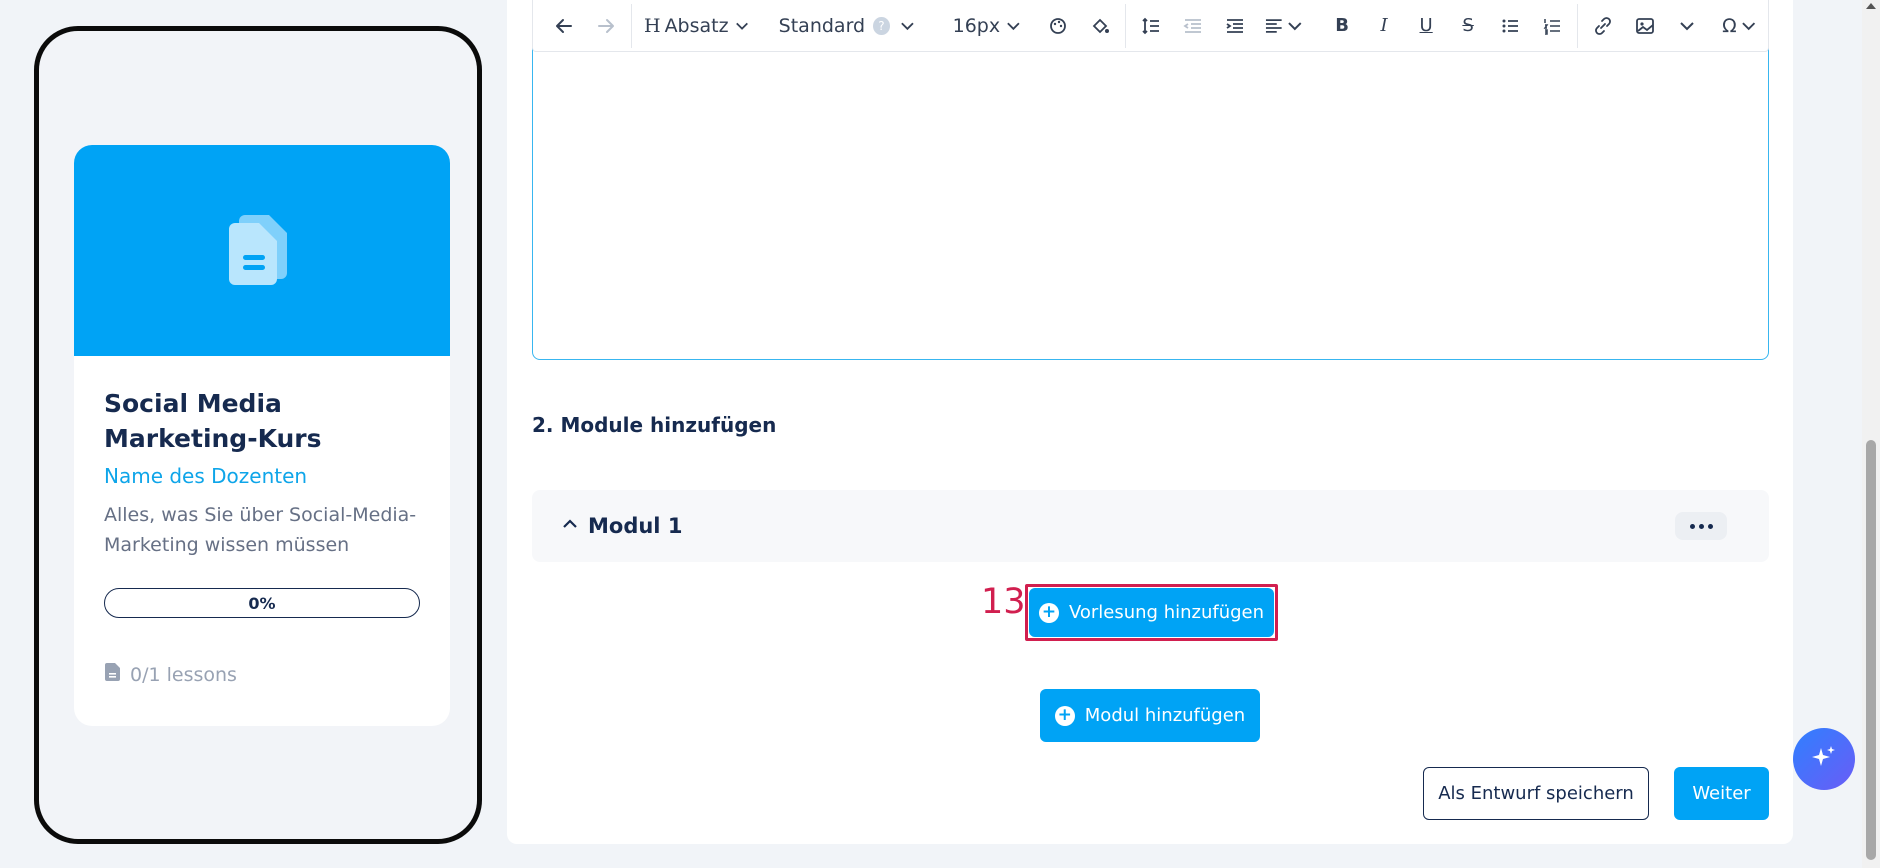 The image size is (1880, 868). I want to click on chevron-up-icon, so click(570, 526).